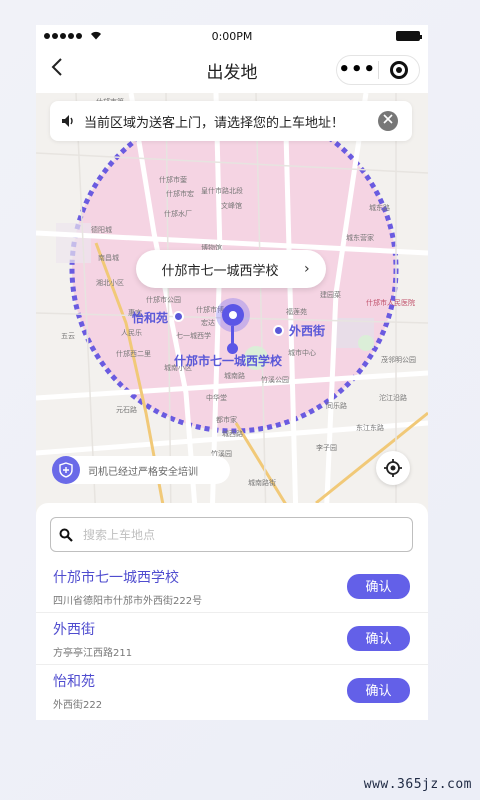  I want to click on selected-location-callout: 什邡市七一城西学校 ‹, so click(231, 269).